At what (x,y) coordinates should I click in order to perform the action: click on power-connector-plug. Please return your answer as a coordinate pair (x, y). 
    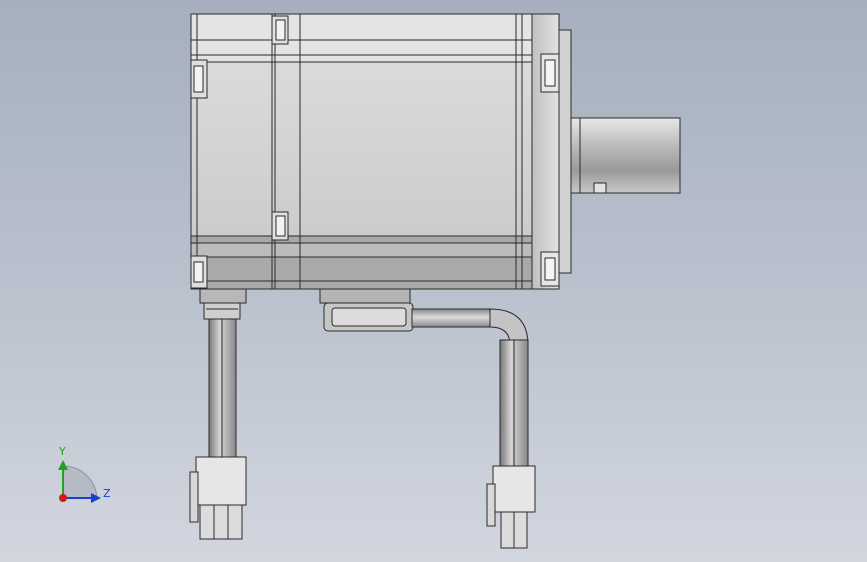
    Looking at the image, I should click on (218, 498).